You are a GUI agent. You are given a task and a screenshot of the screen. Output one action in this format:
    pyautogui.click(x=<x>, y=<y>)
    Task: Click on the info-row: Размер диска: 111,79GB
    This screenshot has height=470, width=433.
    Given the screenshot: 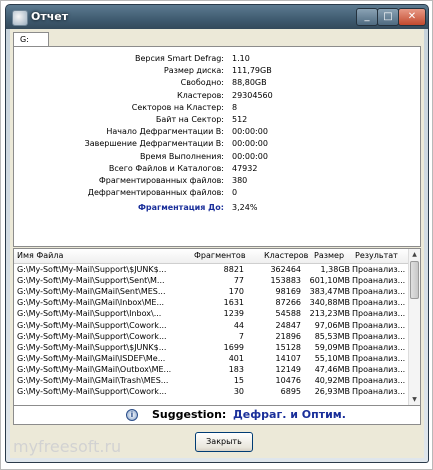 What is the action you would take?
    pyautogui.click(x=217, y=72)
    